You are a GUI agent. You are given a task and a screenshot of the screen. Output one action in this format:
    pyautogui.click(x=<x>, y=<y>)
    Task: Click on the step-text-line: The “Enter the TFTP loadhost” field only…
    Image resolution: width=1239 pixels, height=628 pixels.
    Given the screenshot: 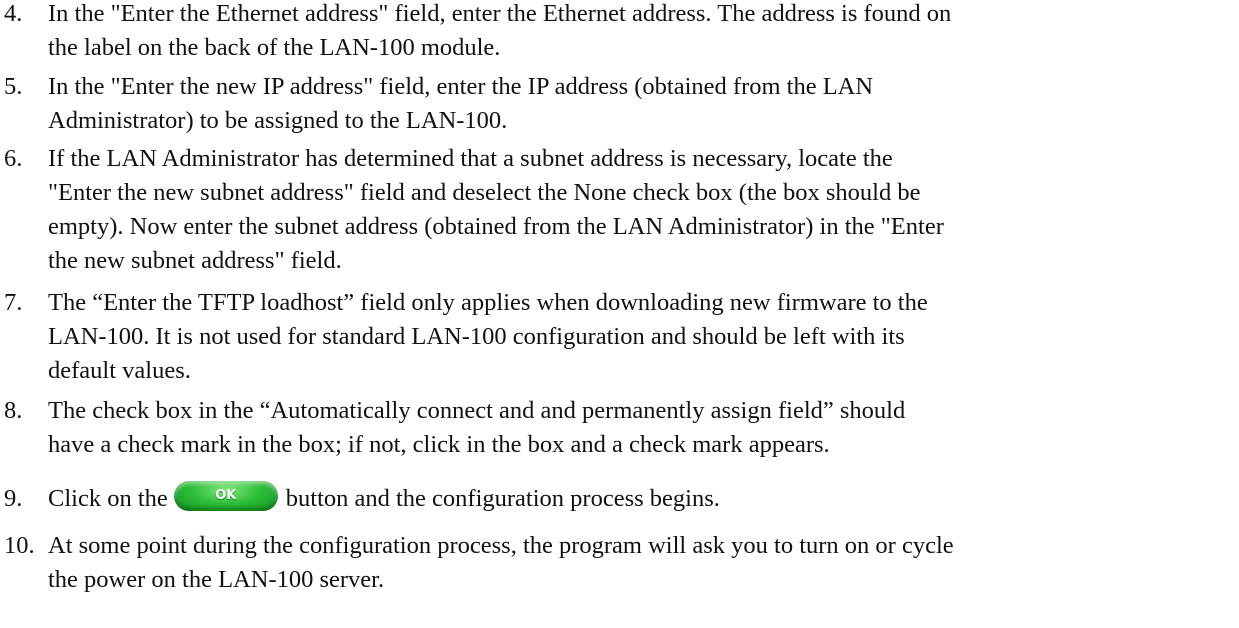 What is the action you would take?
    pyautogui.click(x=488, y=302)
    